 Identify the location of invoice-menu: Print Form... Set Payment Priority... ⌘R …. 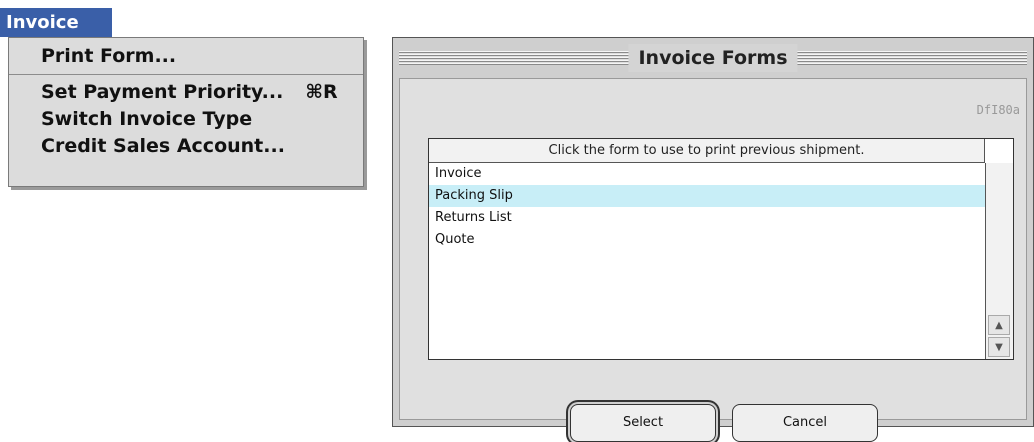
(186, 112).